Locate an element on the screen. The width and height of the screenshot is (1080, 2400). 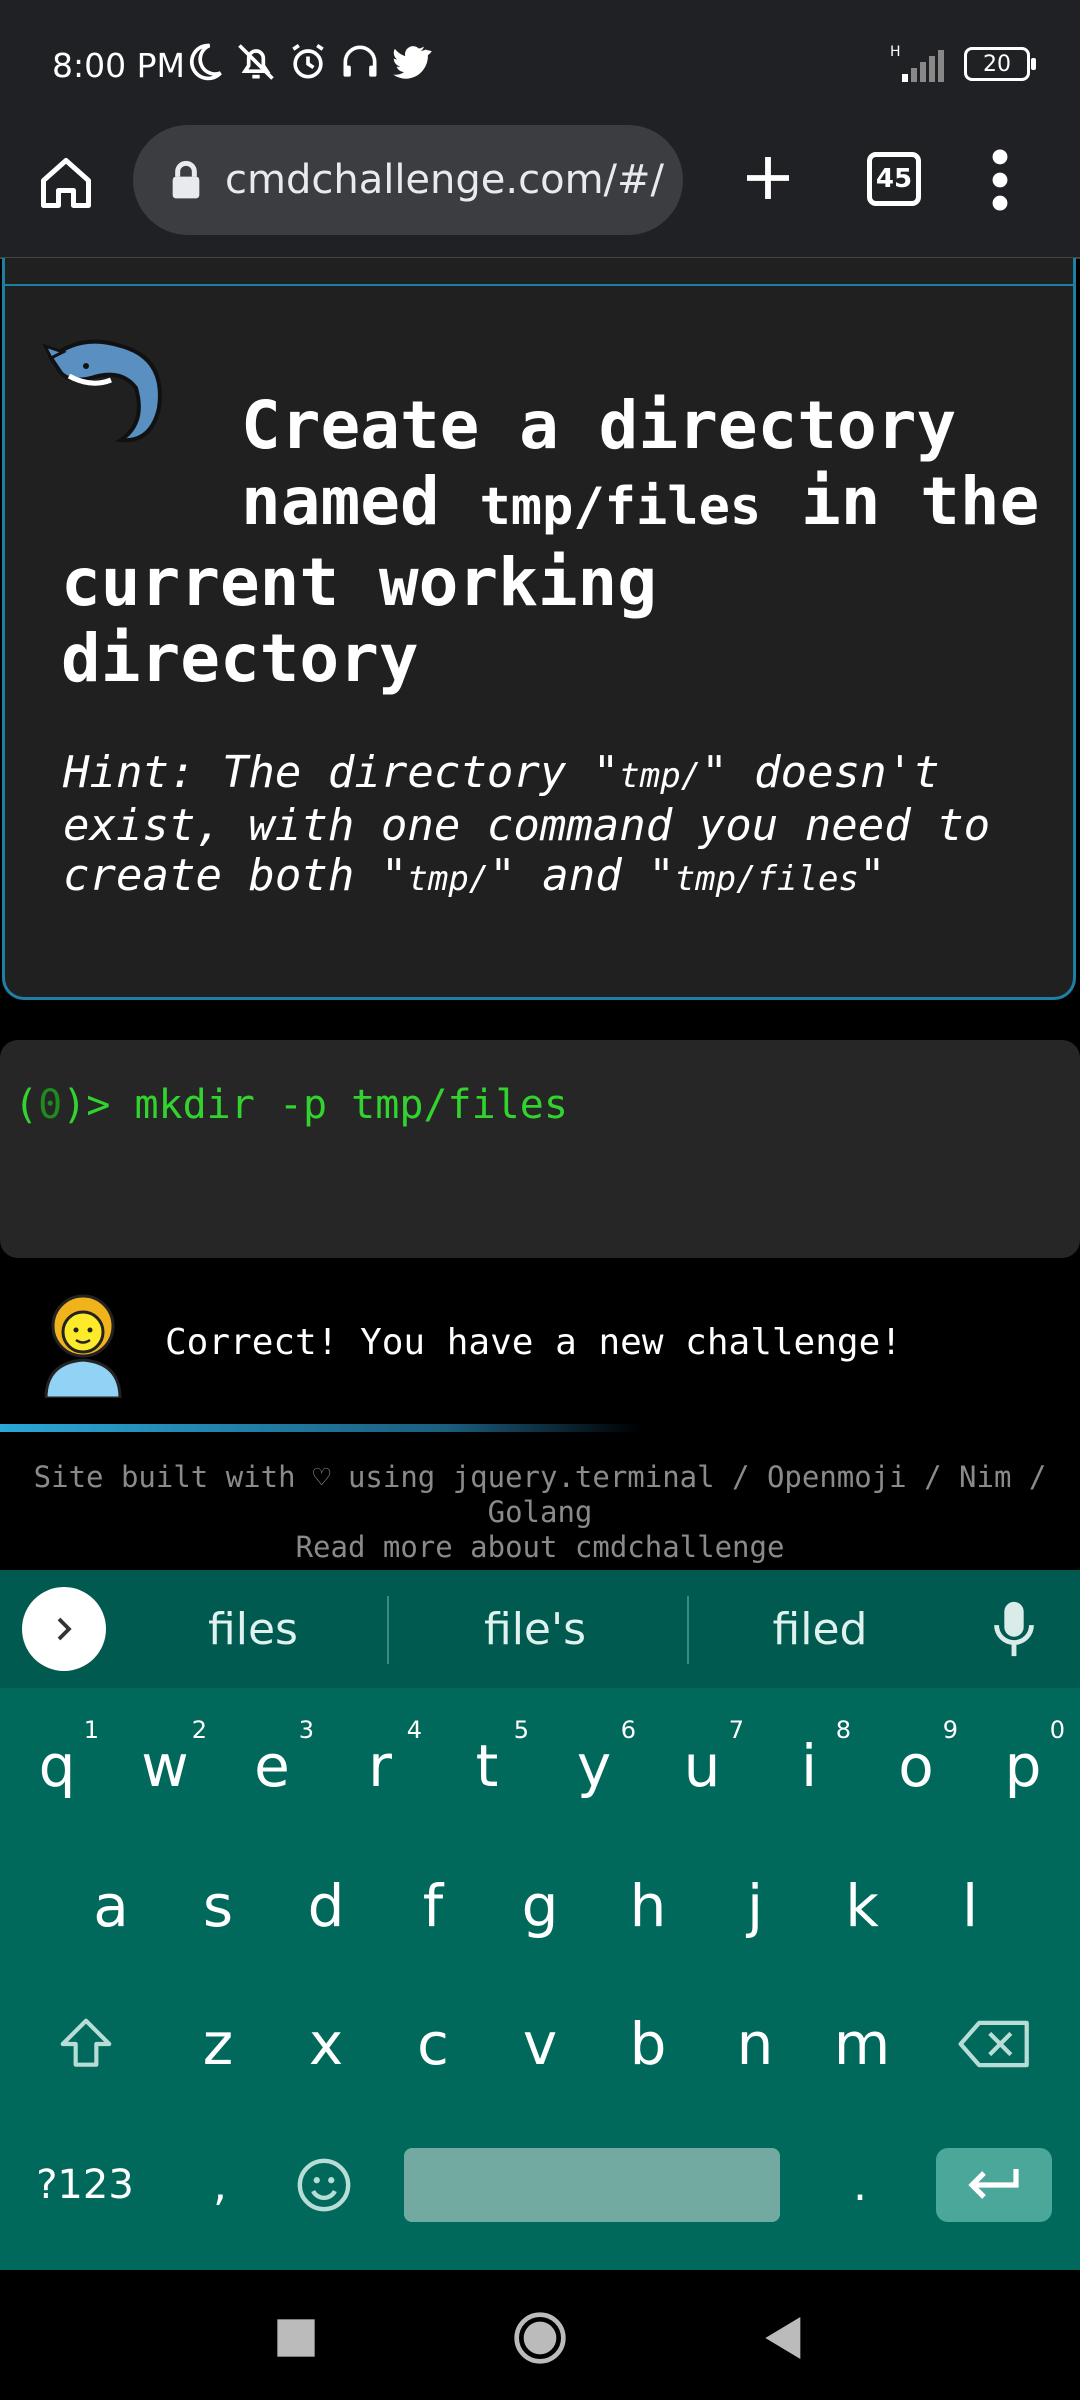
new-tab-icon is located at coordinates (768, 178).